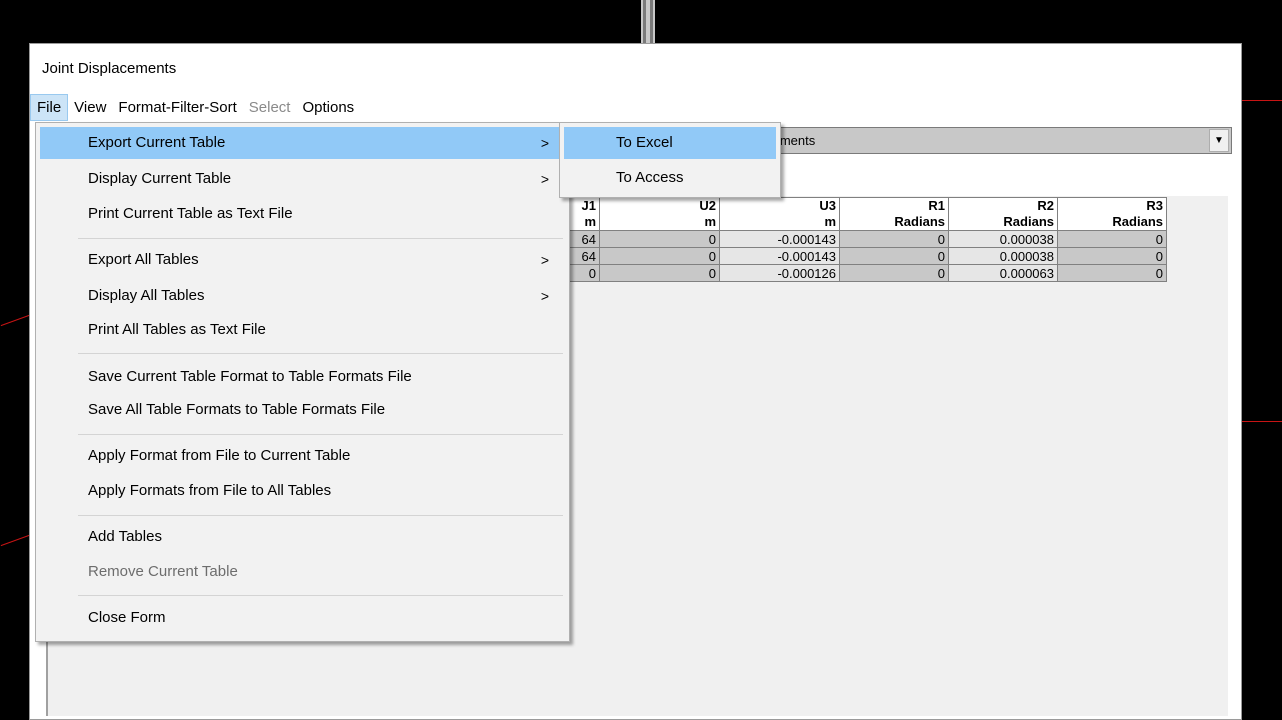 The height and width of the screenshot is (720, 1282). Describe the element at coordinates (302, 143) in the screenshot. I see `menu-item-export-current-table: Export Current Table >` at that location.